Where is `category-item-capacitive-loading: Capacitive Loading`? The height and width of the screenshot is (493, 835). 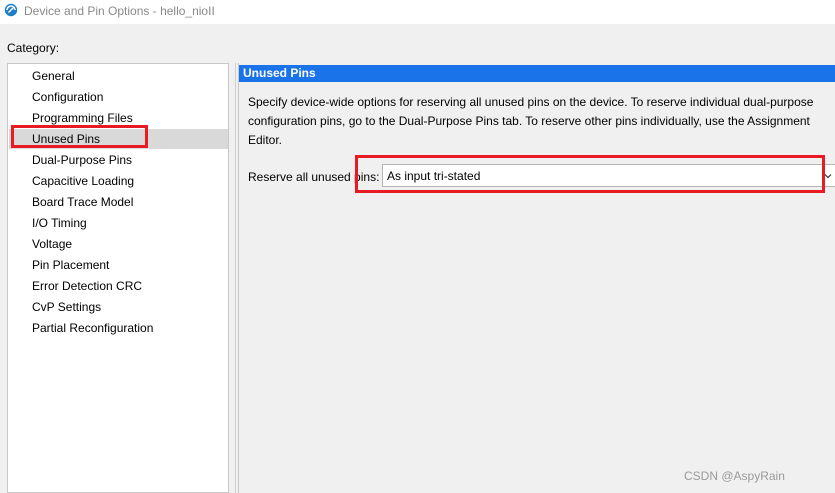 category-item-capacitive-loading: Capacitive Loading is located at coordinates (118, 181).